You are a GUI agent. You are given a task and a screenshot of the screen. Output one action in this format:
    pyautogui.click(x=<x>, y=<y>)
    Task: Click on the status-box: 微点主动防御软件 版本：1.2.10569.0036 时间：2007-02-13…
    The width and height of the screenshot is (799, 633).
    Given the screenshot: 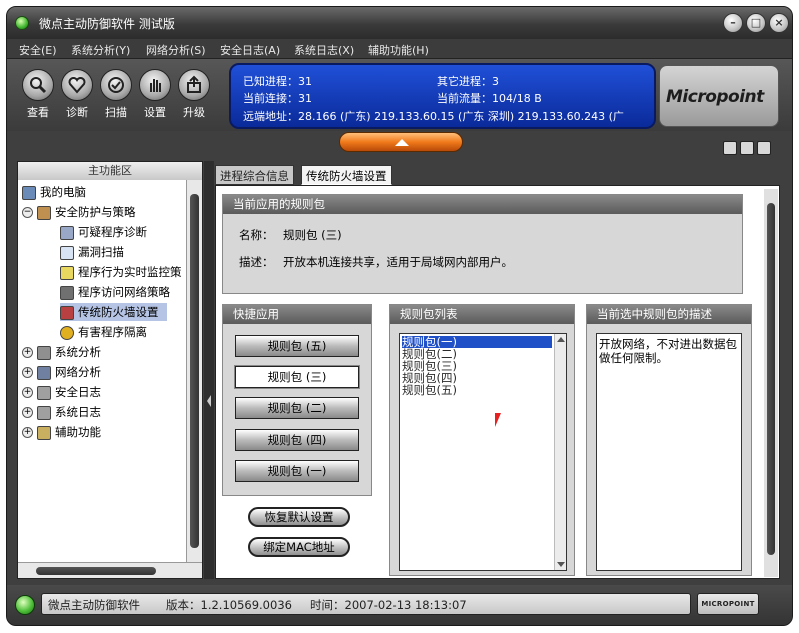 What is the action you would take?
    pyautogui.click(x=366, y=604)
    